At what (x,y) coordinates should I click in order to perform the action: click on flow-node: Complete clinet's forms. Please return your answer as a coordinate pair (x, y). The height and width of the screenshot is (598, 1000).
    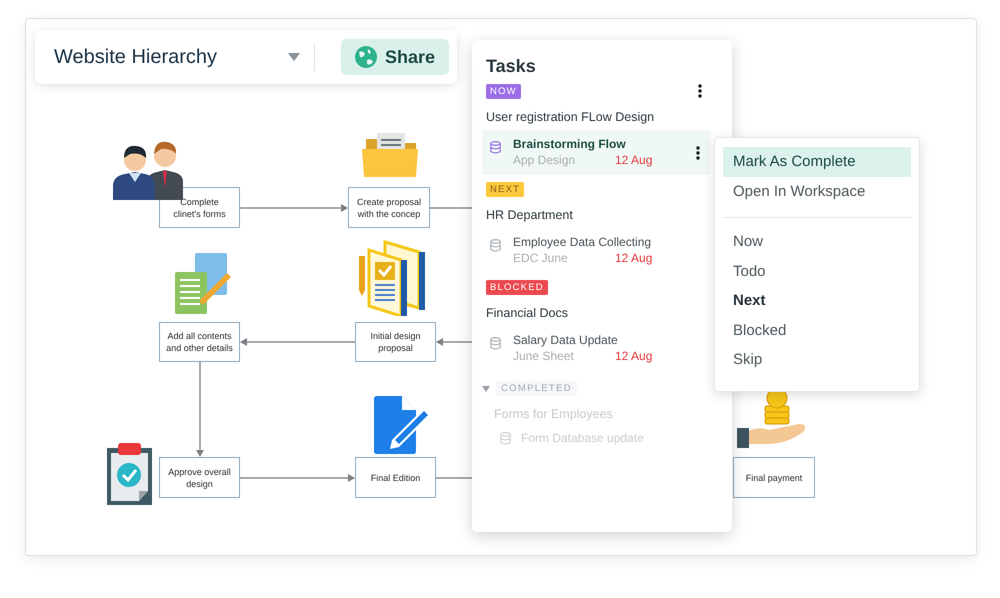
    Looking at the image, I should click on (199, 207).